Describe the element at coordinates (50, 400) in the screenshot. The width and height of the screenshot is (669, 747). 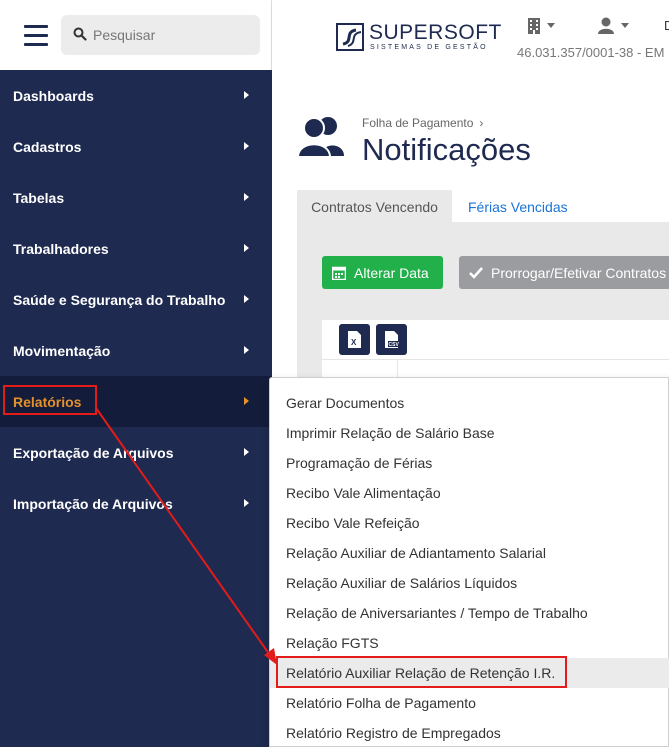
I see `annotation-box-relatorios` at that location.